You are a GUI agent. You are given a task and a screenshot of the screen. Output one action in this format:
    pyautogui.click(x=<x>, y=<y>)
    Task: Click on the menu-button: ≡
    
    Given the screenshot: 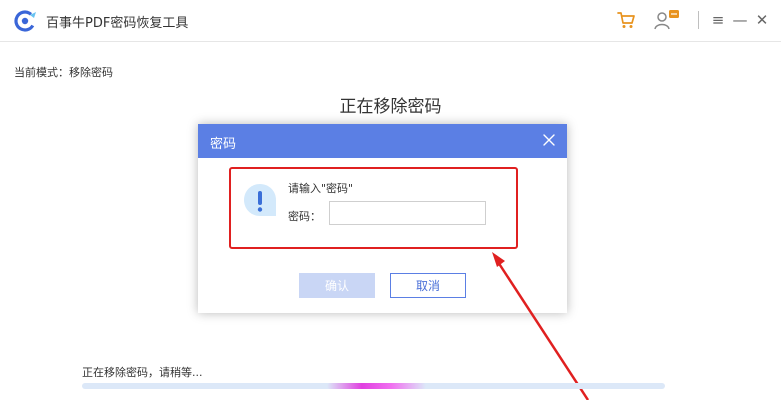 What is the action you would take?
    pyautogui.click(x=718, y=20)
    